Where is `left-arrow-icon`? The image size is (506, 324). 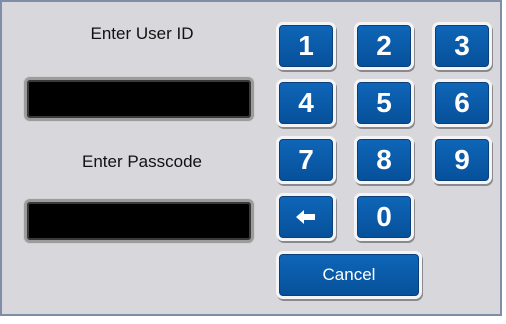 left-arrow-icon is located at coordinates (306, 217).